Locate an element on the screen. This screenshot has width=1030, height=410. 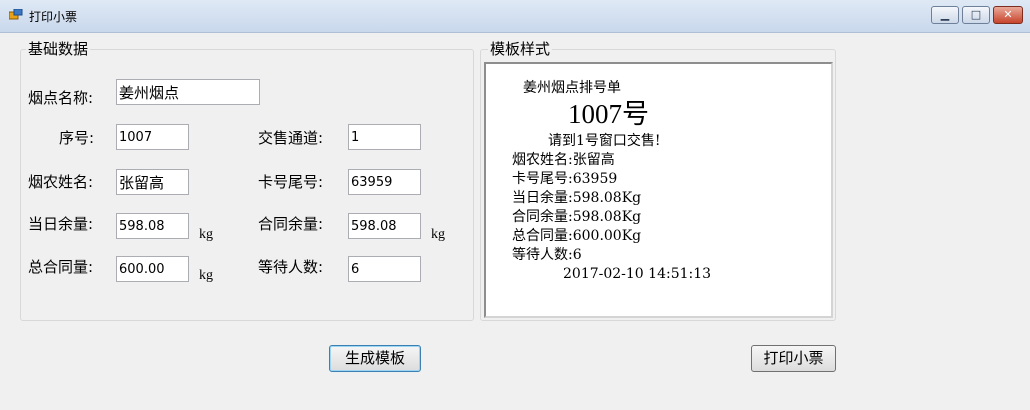
preview-contract-remaining: 合同余量:598.08Kg is located at coordinates (577, 217).